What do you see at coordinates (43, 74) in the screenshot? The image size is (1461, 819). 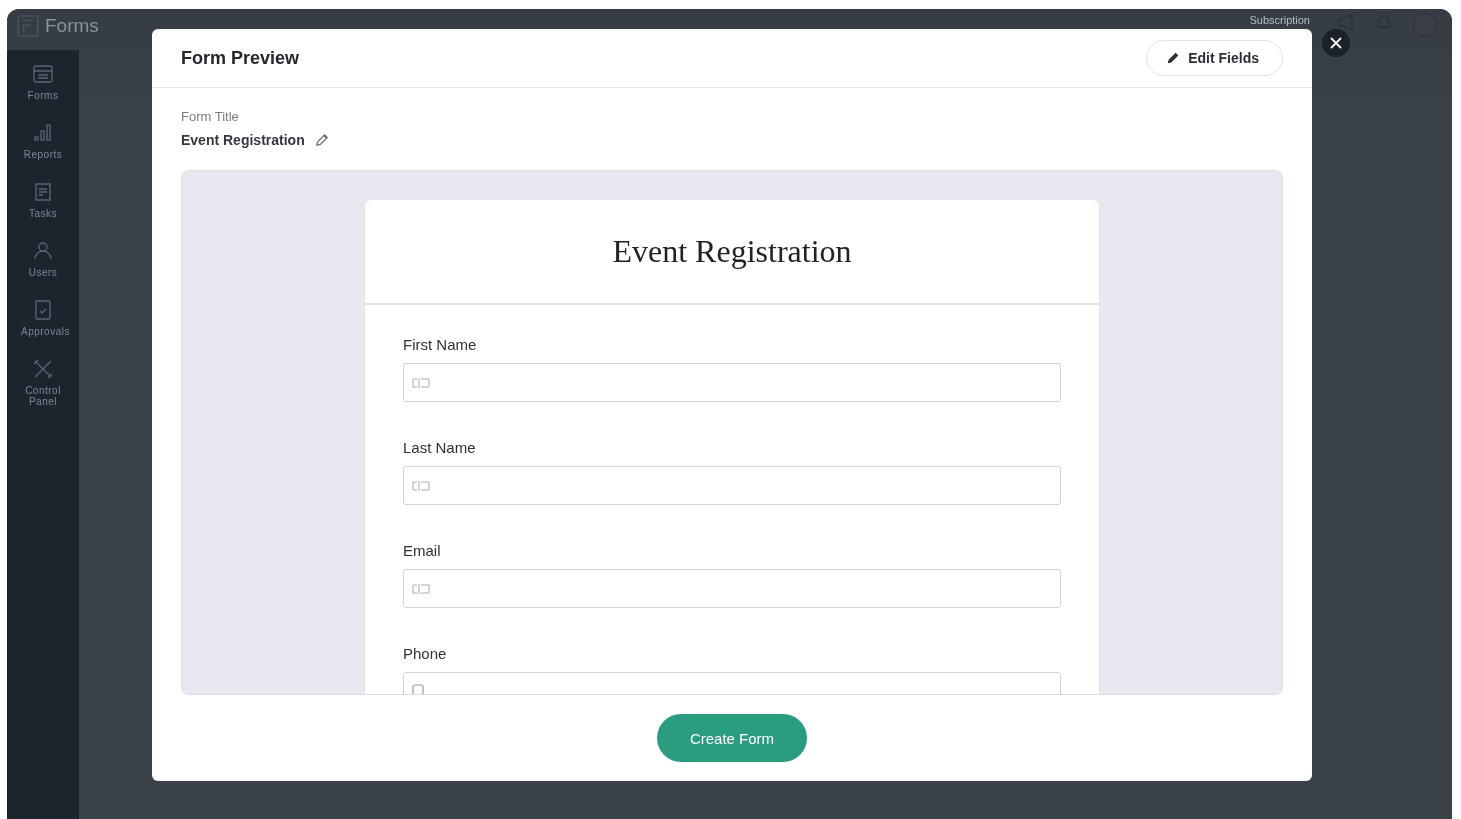 I see `list-icon` at bounding box center [43, 74].